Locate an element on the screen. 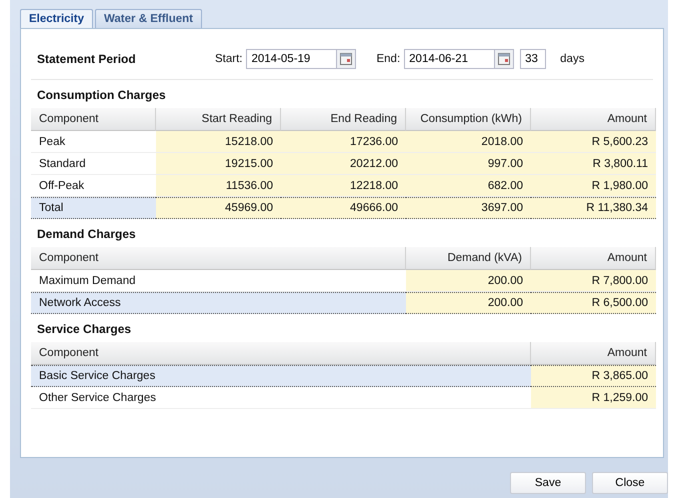 Image resolution: width=678 pixels, height=498 pixels. section-title: Consumption Charges is located at coordinates (101, 95).